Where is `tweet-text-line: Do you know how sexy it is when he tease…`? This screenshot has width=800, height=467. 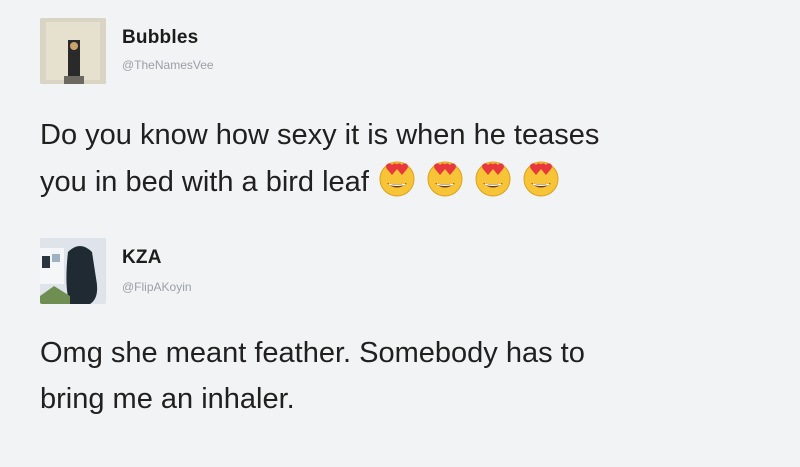 tweet-text-line: Do you know how sexy it is when he tease… is located at coordinates (320, 135).